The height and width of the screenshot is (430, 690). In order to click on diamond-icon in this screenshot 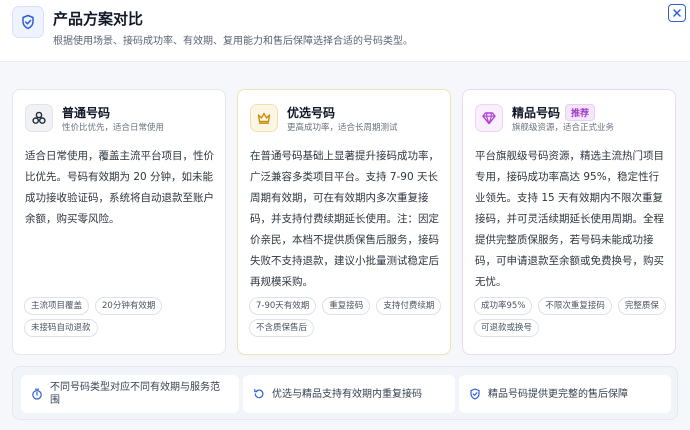, I will do `click(489, 118)`.